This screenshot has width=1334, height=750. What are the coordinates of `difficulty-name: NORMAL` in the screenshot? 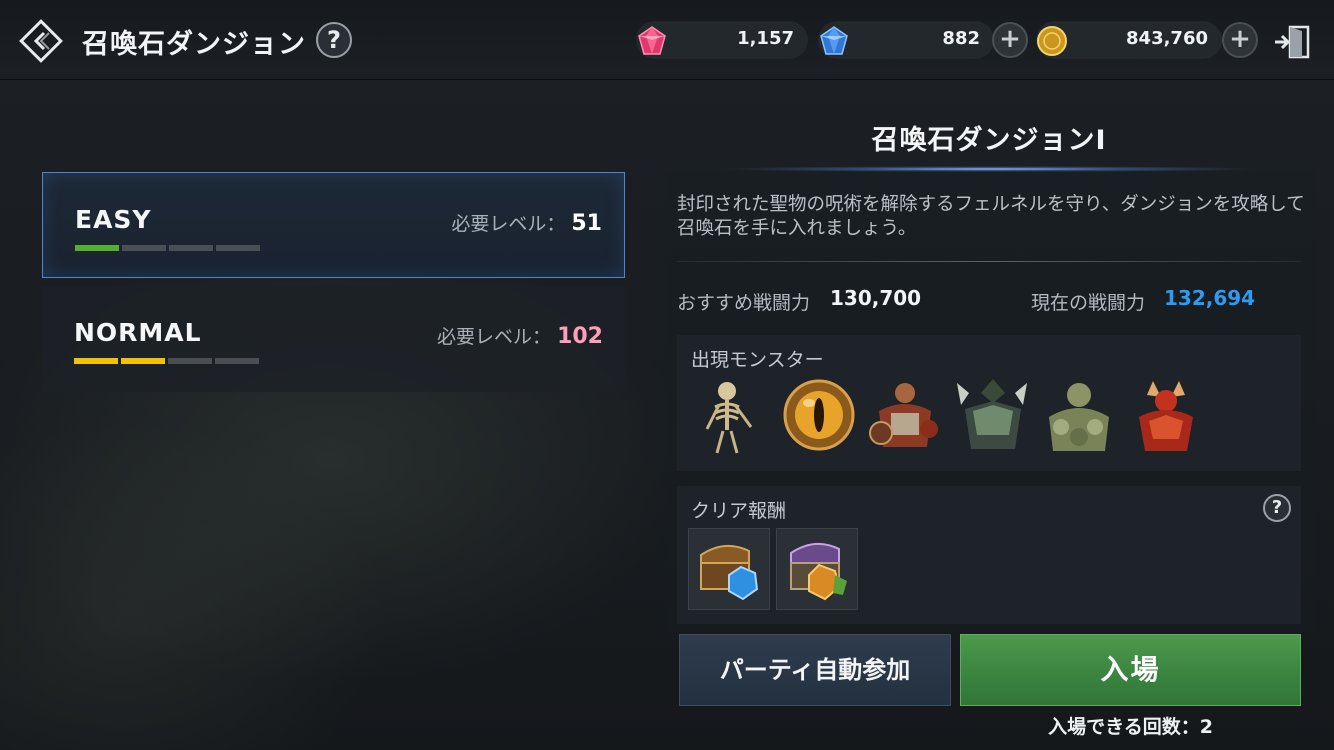 It's located at (138, 332).